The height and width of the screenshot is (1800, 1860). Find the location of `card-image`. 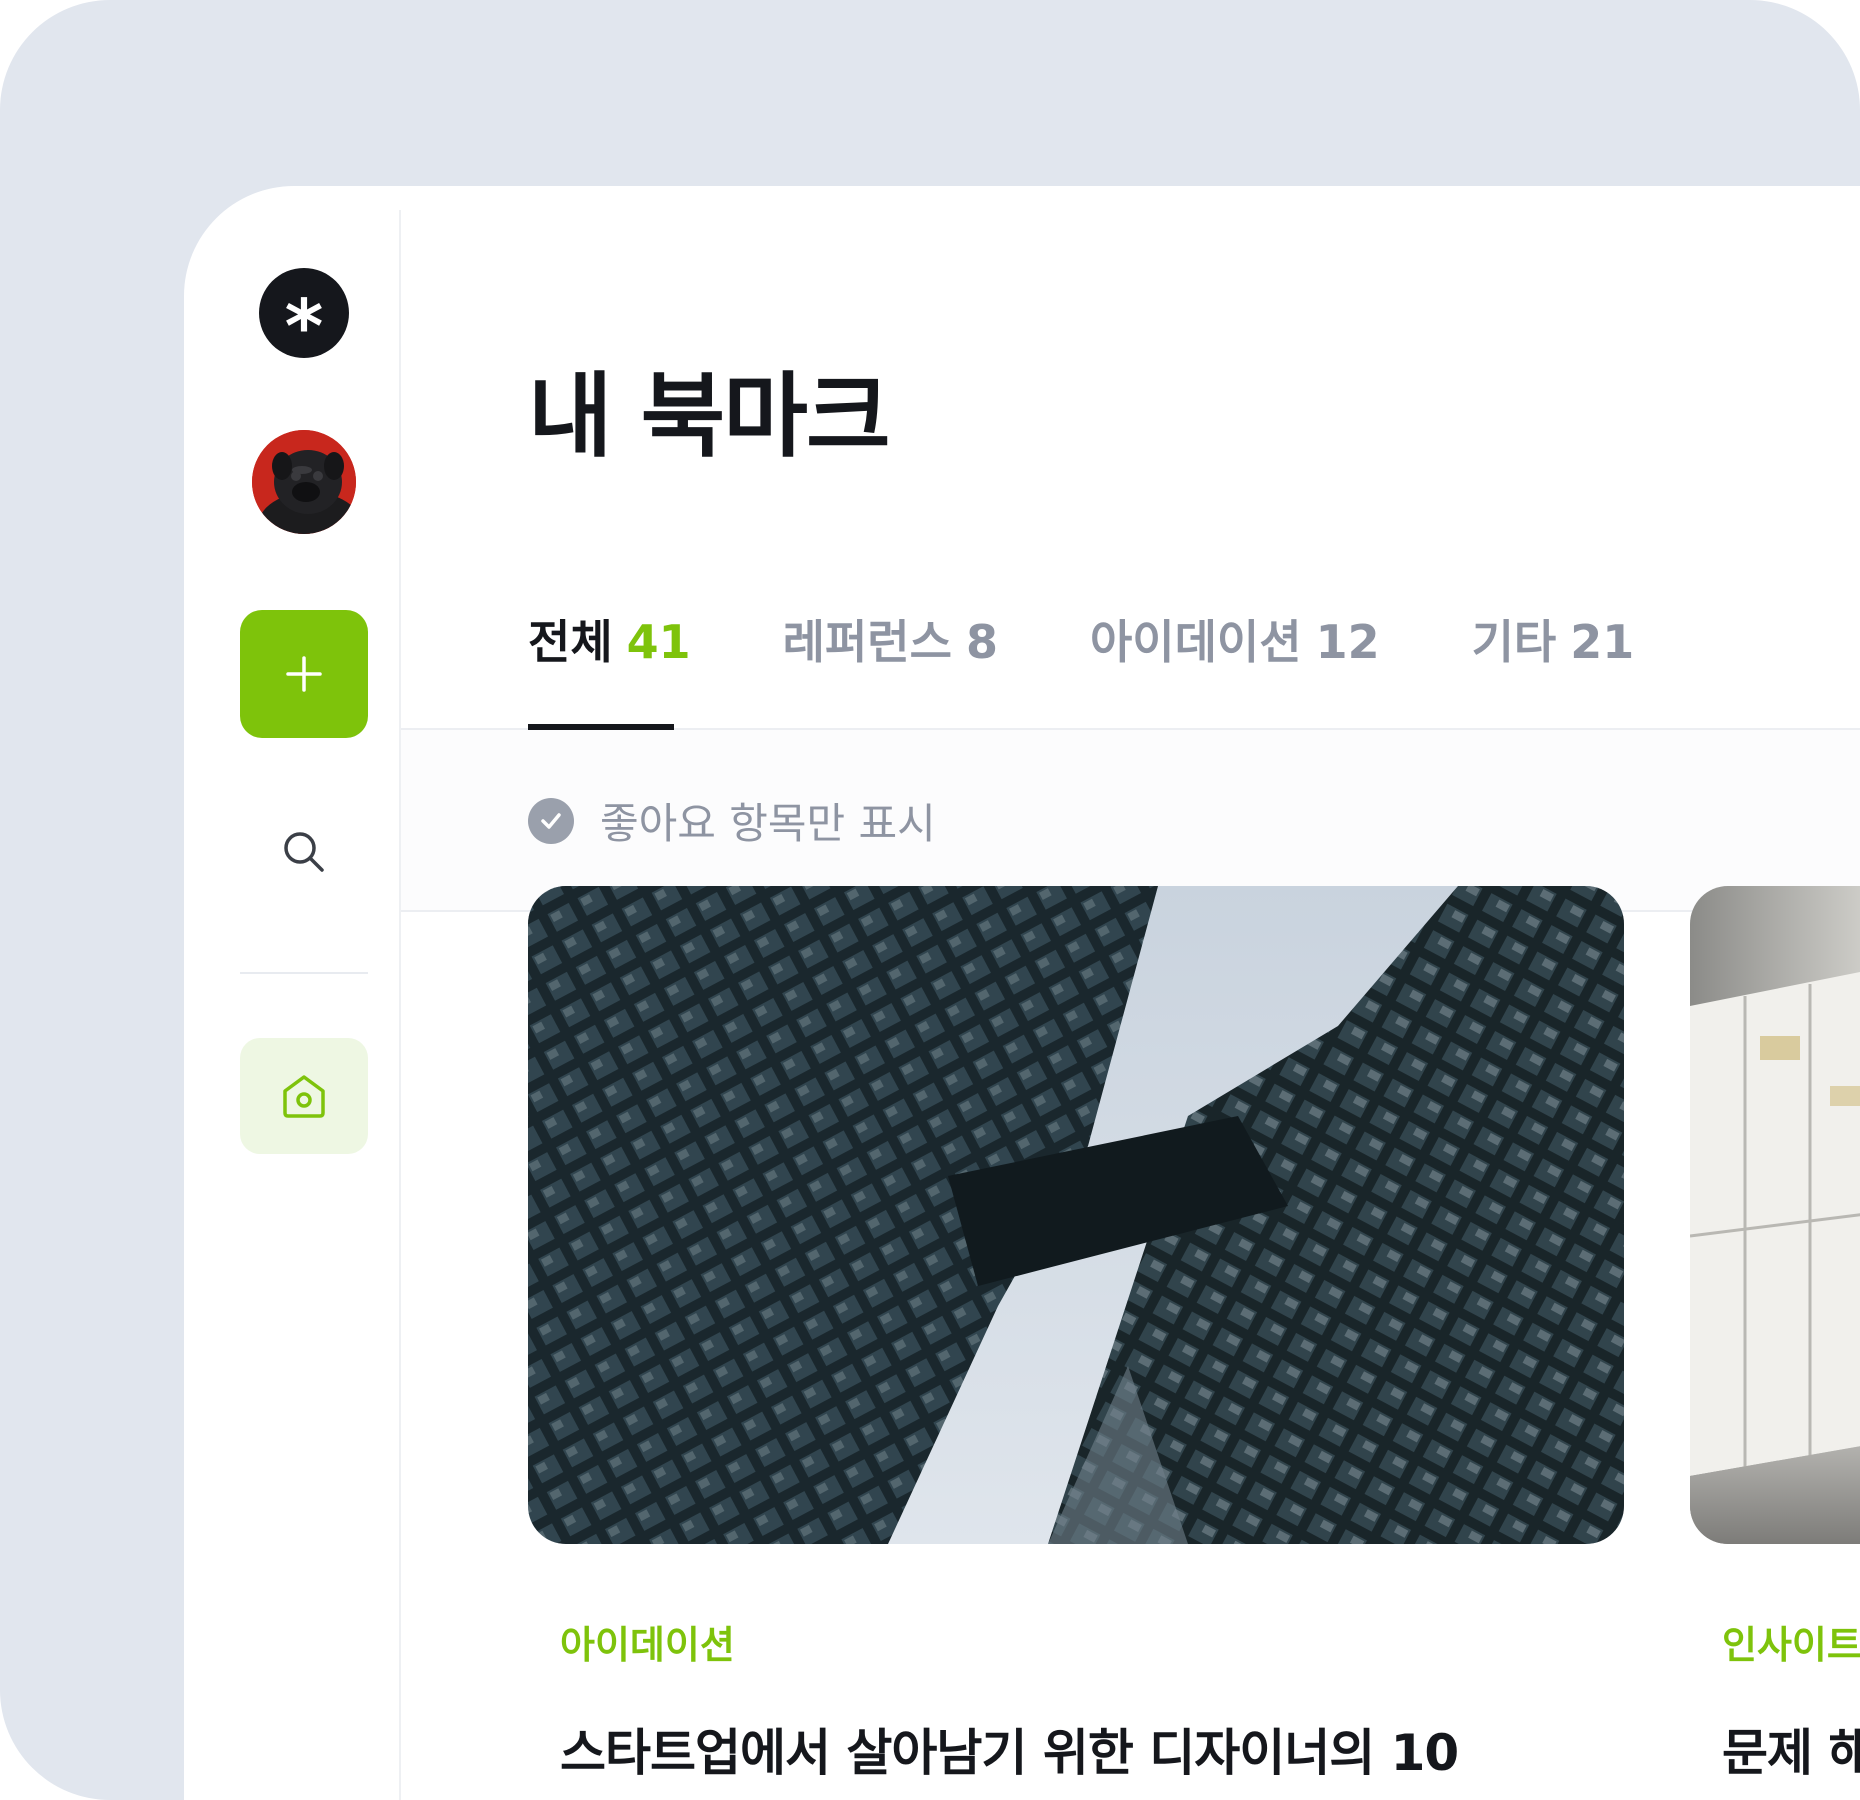

card-image is located at coordinates (1775, 1215).